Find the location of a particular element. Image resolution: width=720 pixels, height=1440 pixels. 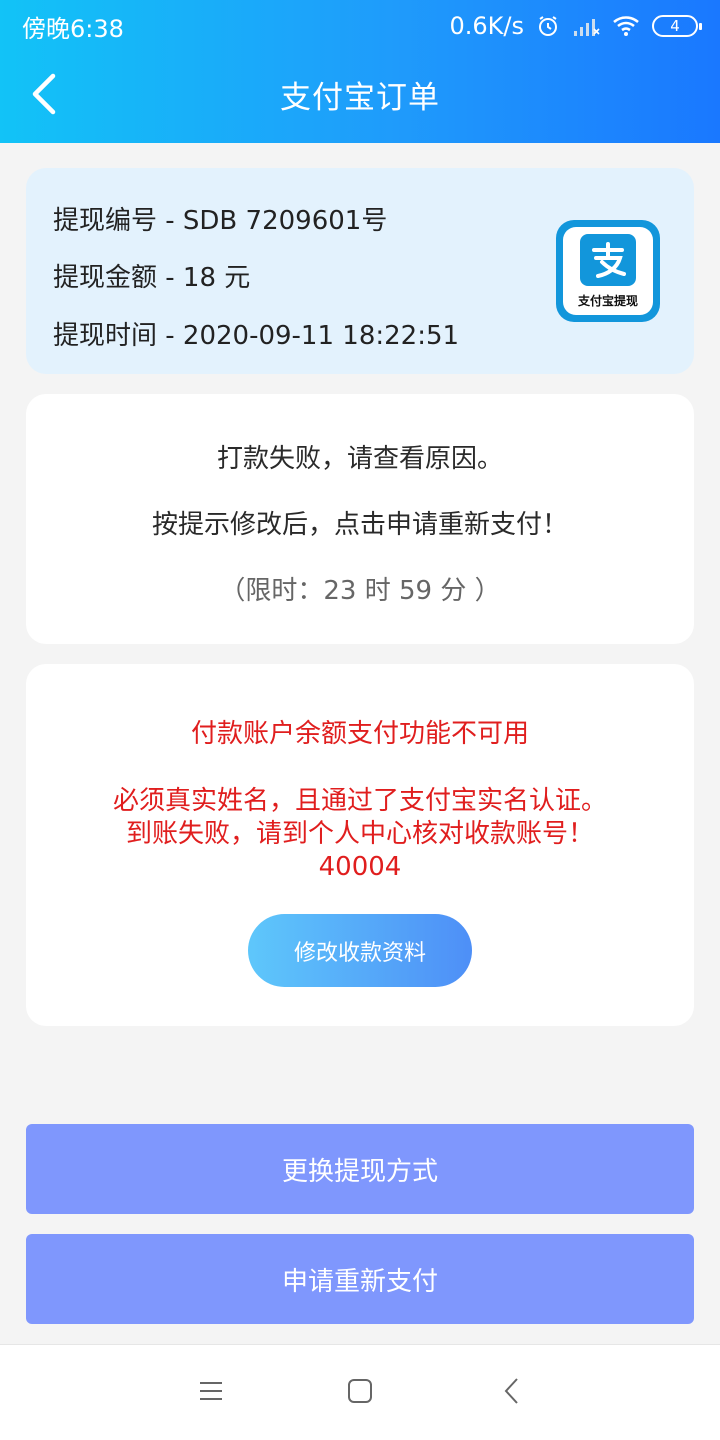

status-indicators: 0.6K/s 4 is located at coordinates (575, 26).